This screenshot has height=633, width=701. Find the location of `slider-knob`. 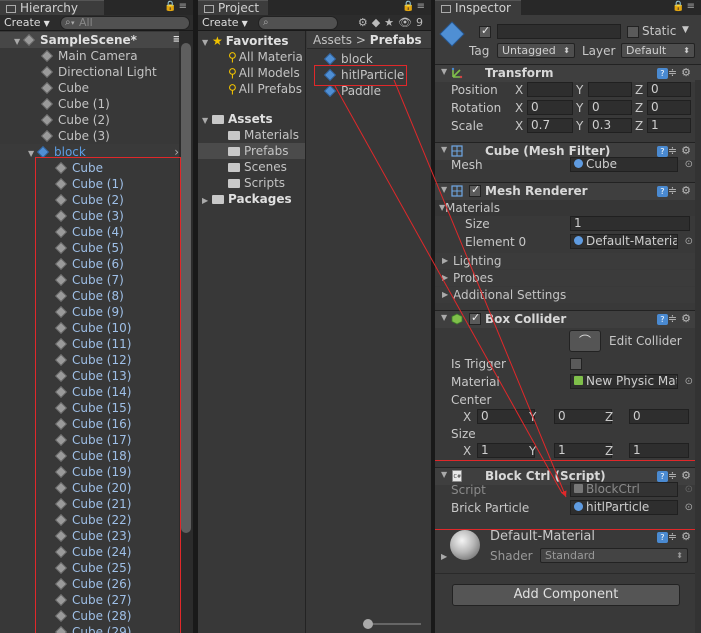

slider-knob is located at coordinates (368, 624).